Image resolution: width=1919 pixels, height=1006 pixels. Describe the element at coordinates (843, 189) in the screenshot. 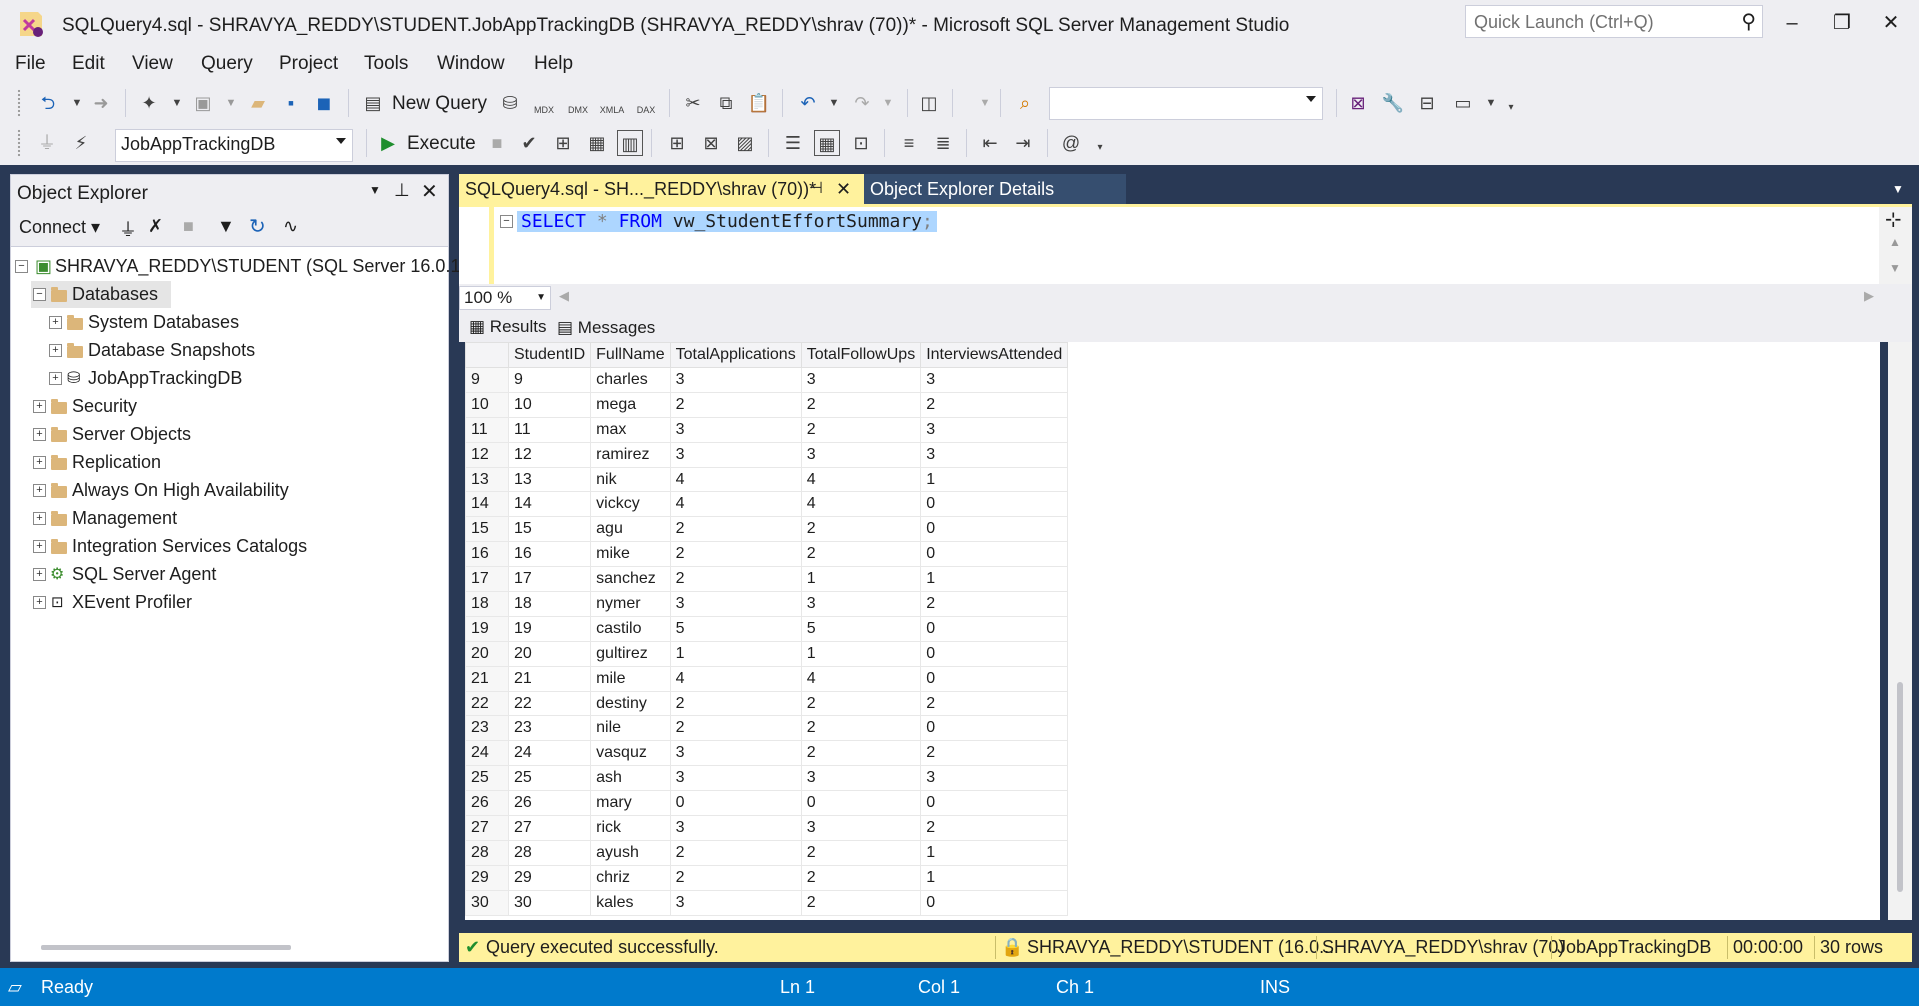

I see `close-tab-icon: ✕` at that location.